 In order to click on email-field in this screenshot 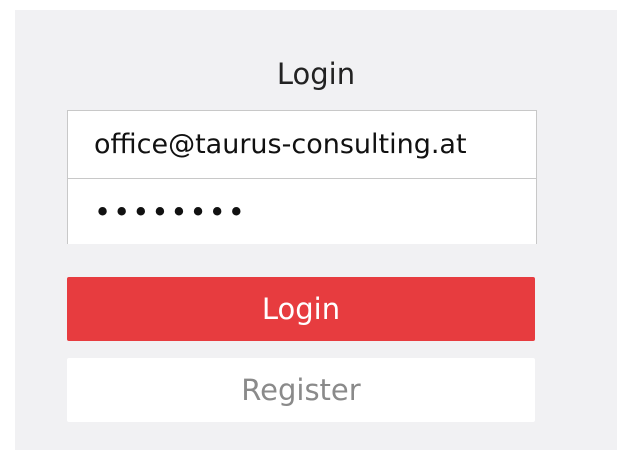, I will do `click(302, 144)`.